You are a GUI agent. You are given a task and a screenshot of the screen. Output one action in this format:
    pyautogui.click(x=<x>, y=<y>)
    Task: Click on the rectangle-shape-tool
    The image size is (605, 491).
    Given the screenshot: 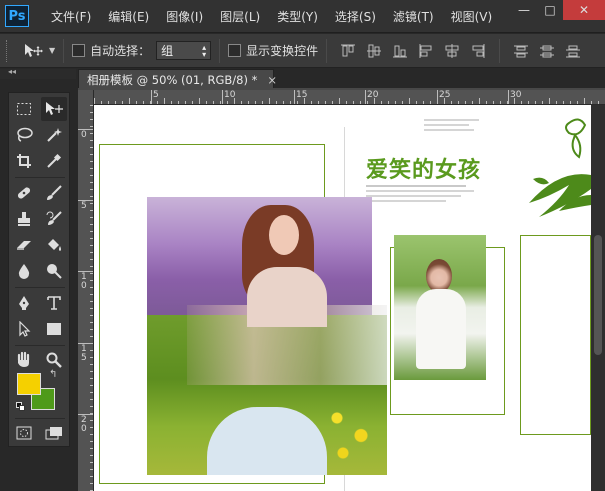 What is the action you would take?
    pyautogui.click(x=54, y=329)
    